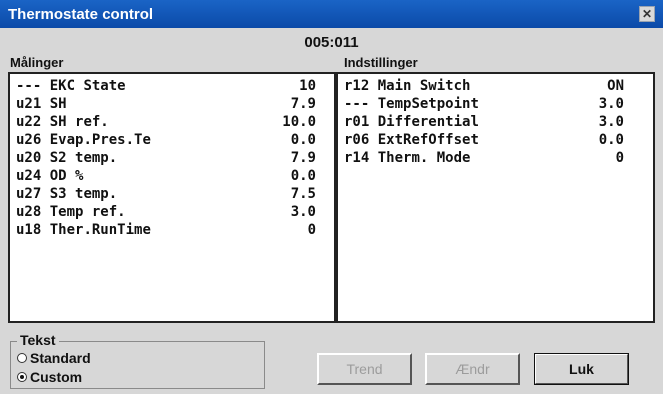 This screenshot has width=663, height=394. What do you see at coordinates (331, 14) in the screenshot?
I see `title-bar: Thermostate control ✕` at bounding box center [331, 14].